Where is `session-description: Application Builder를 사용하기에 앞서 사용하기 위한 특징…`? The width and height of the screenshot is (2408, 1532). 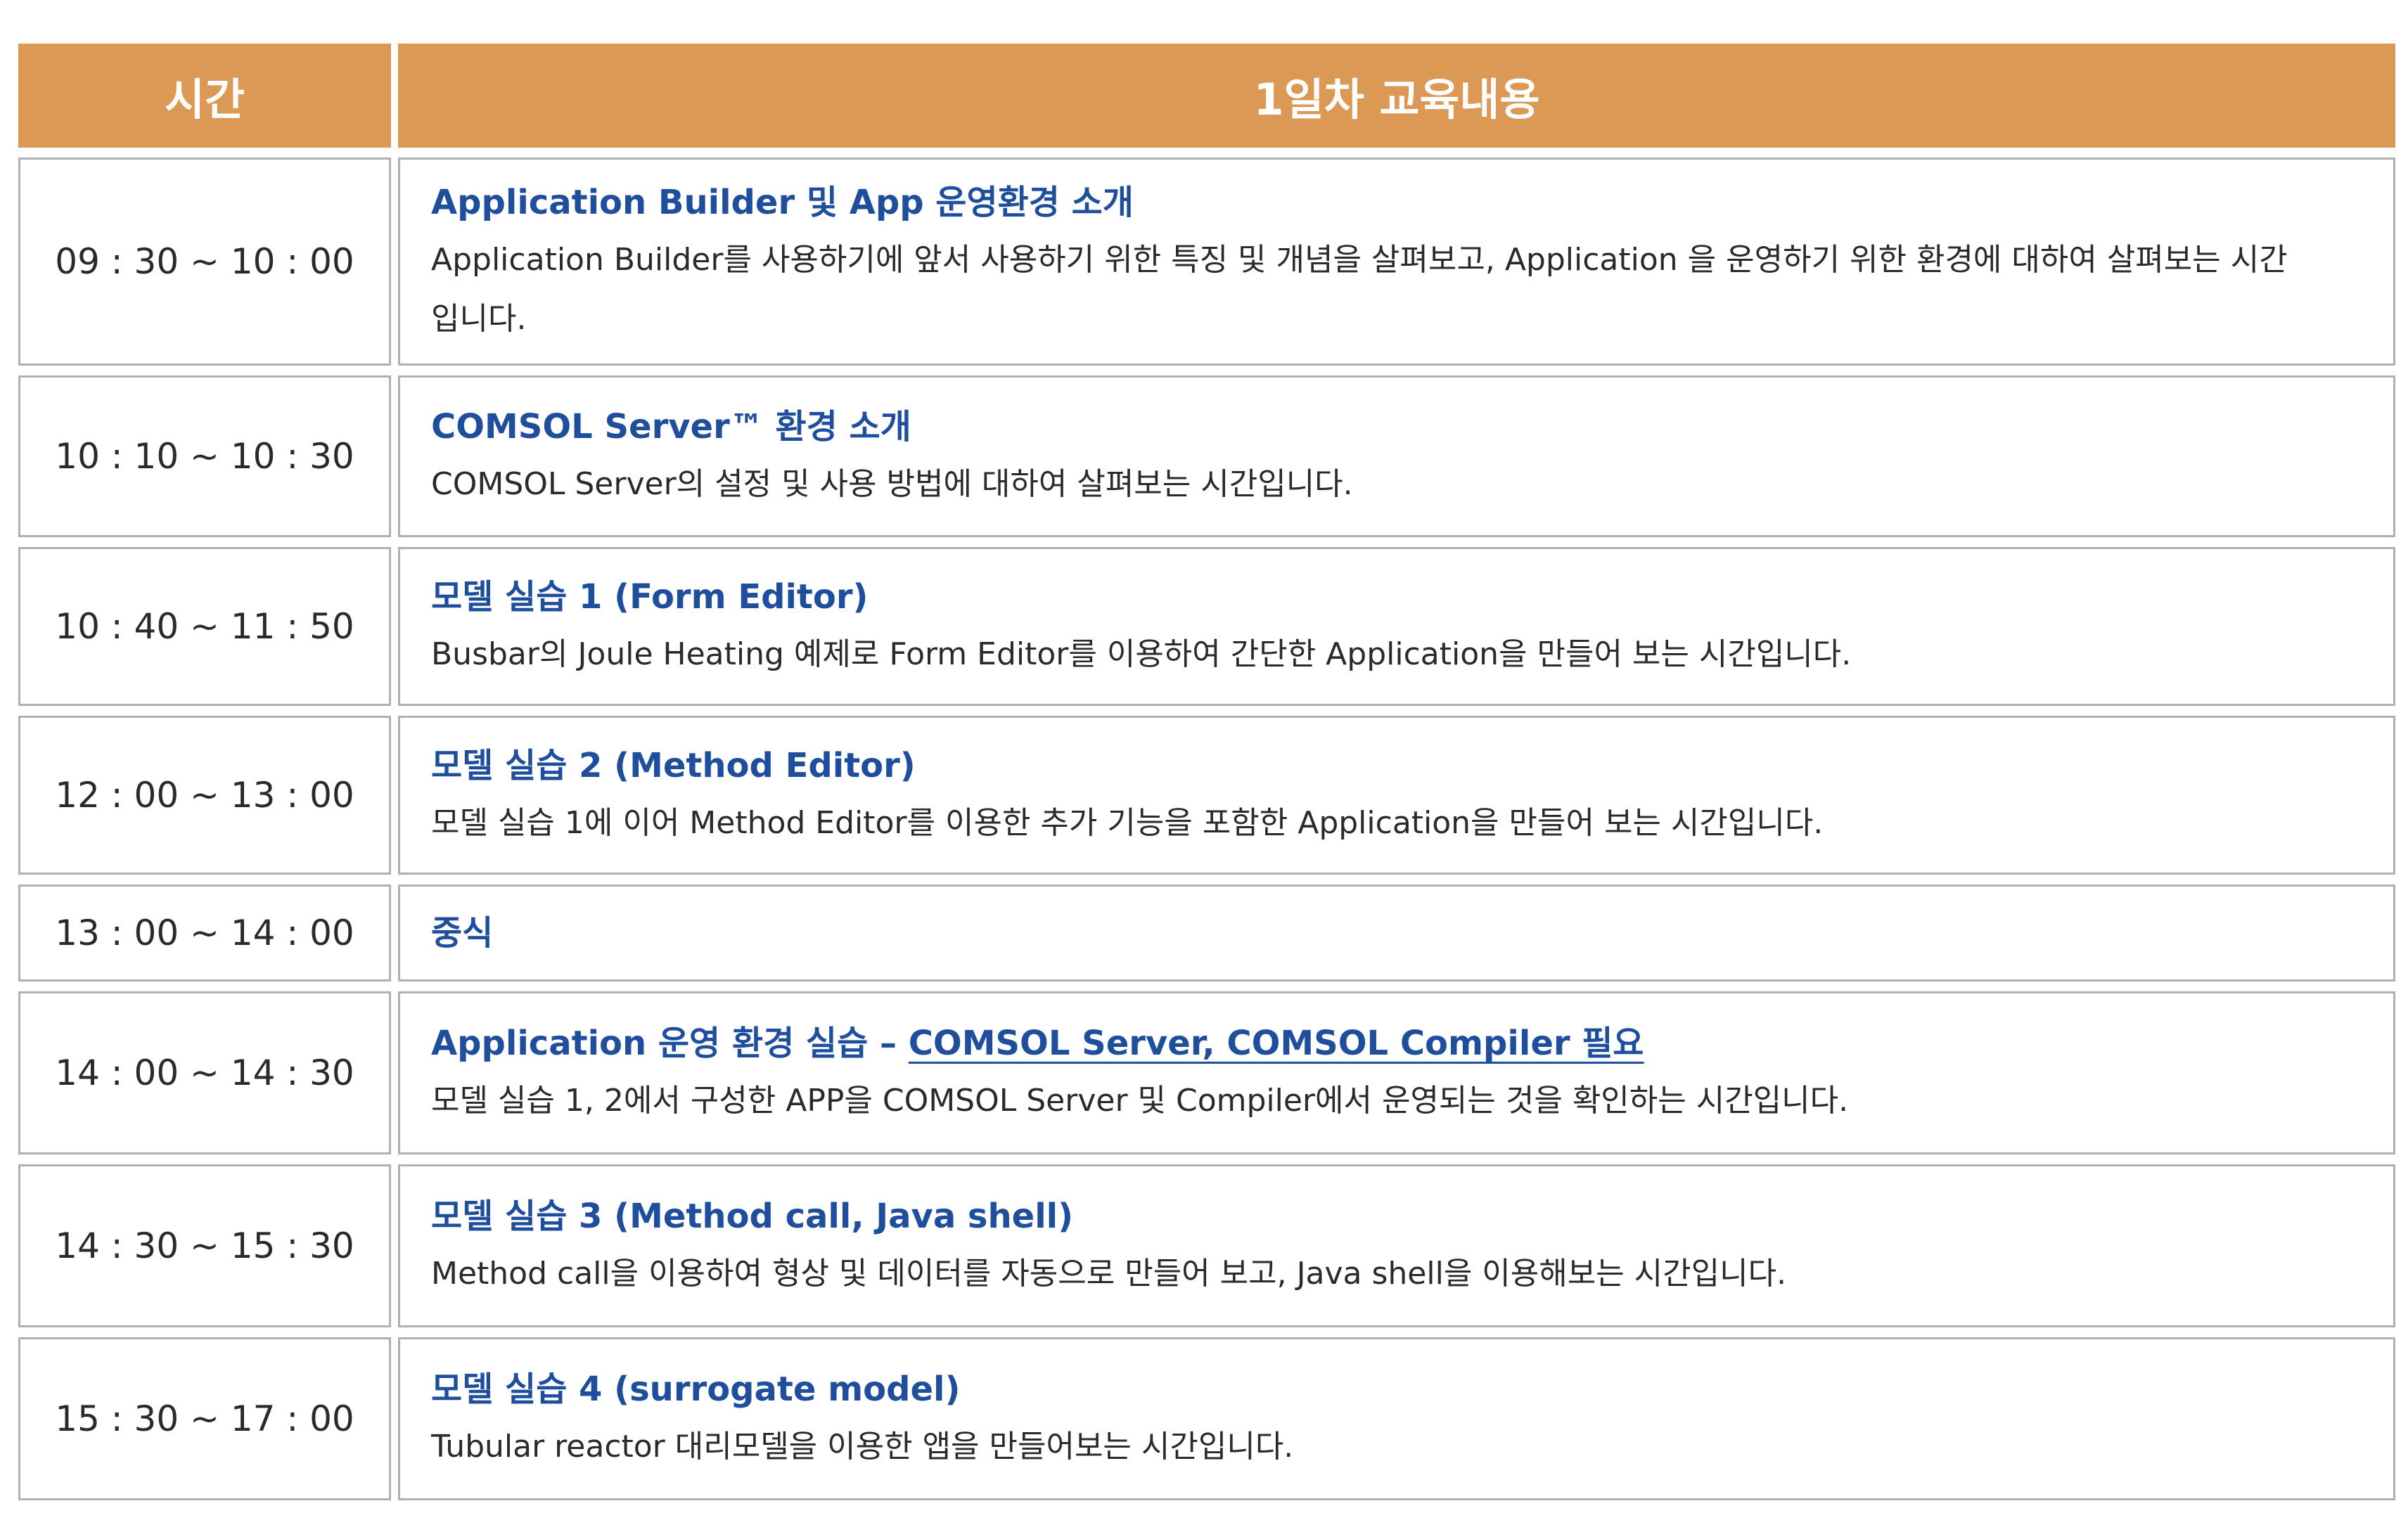 session-description: Application Builder를 사용하기에 앞서 사용하기 위한 특징… is located at coordinates (1359, 289).